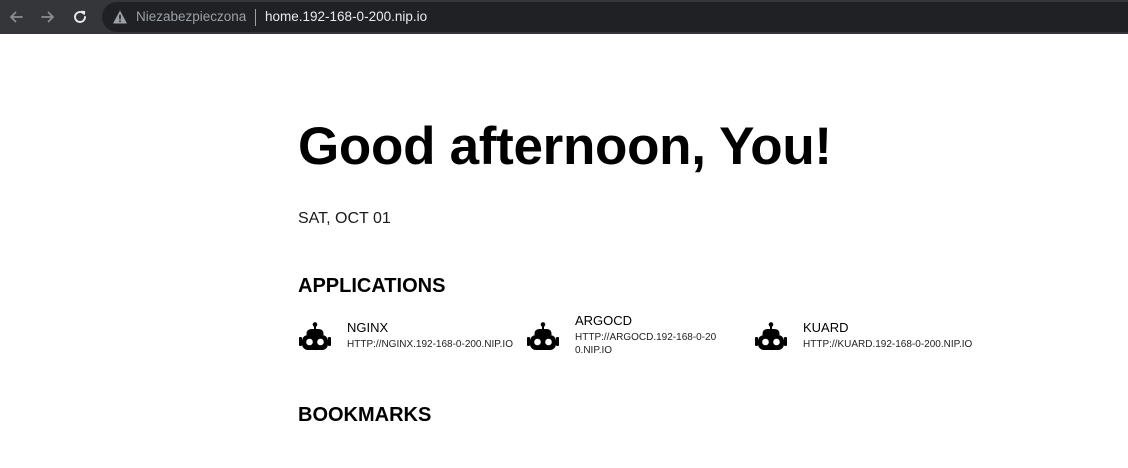 The image size is (1128, 468). I want to click on greeting-heading: Good afternoon, You!, so click(565, 146).